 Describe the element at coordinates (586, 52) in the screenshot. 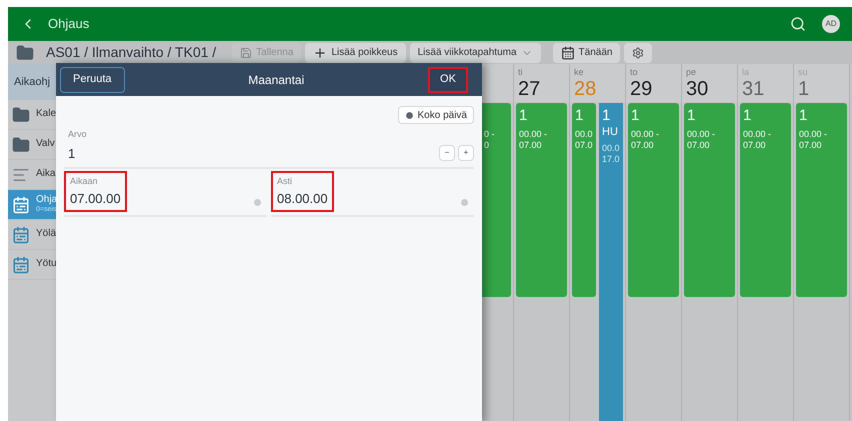

I see `today-button: Tänään` at that location.